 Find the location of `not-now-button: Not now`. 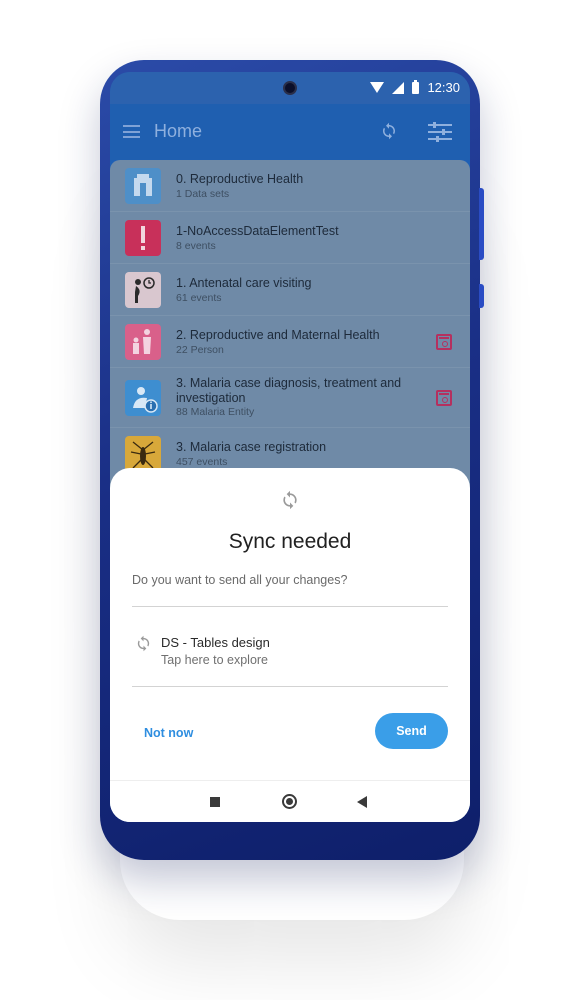

not-now-button: Not now is located at coordinates (168, 733).